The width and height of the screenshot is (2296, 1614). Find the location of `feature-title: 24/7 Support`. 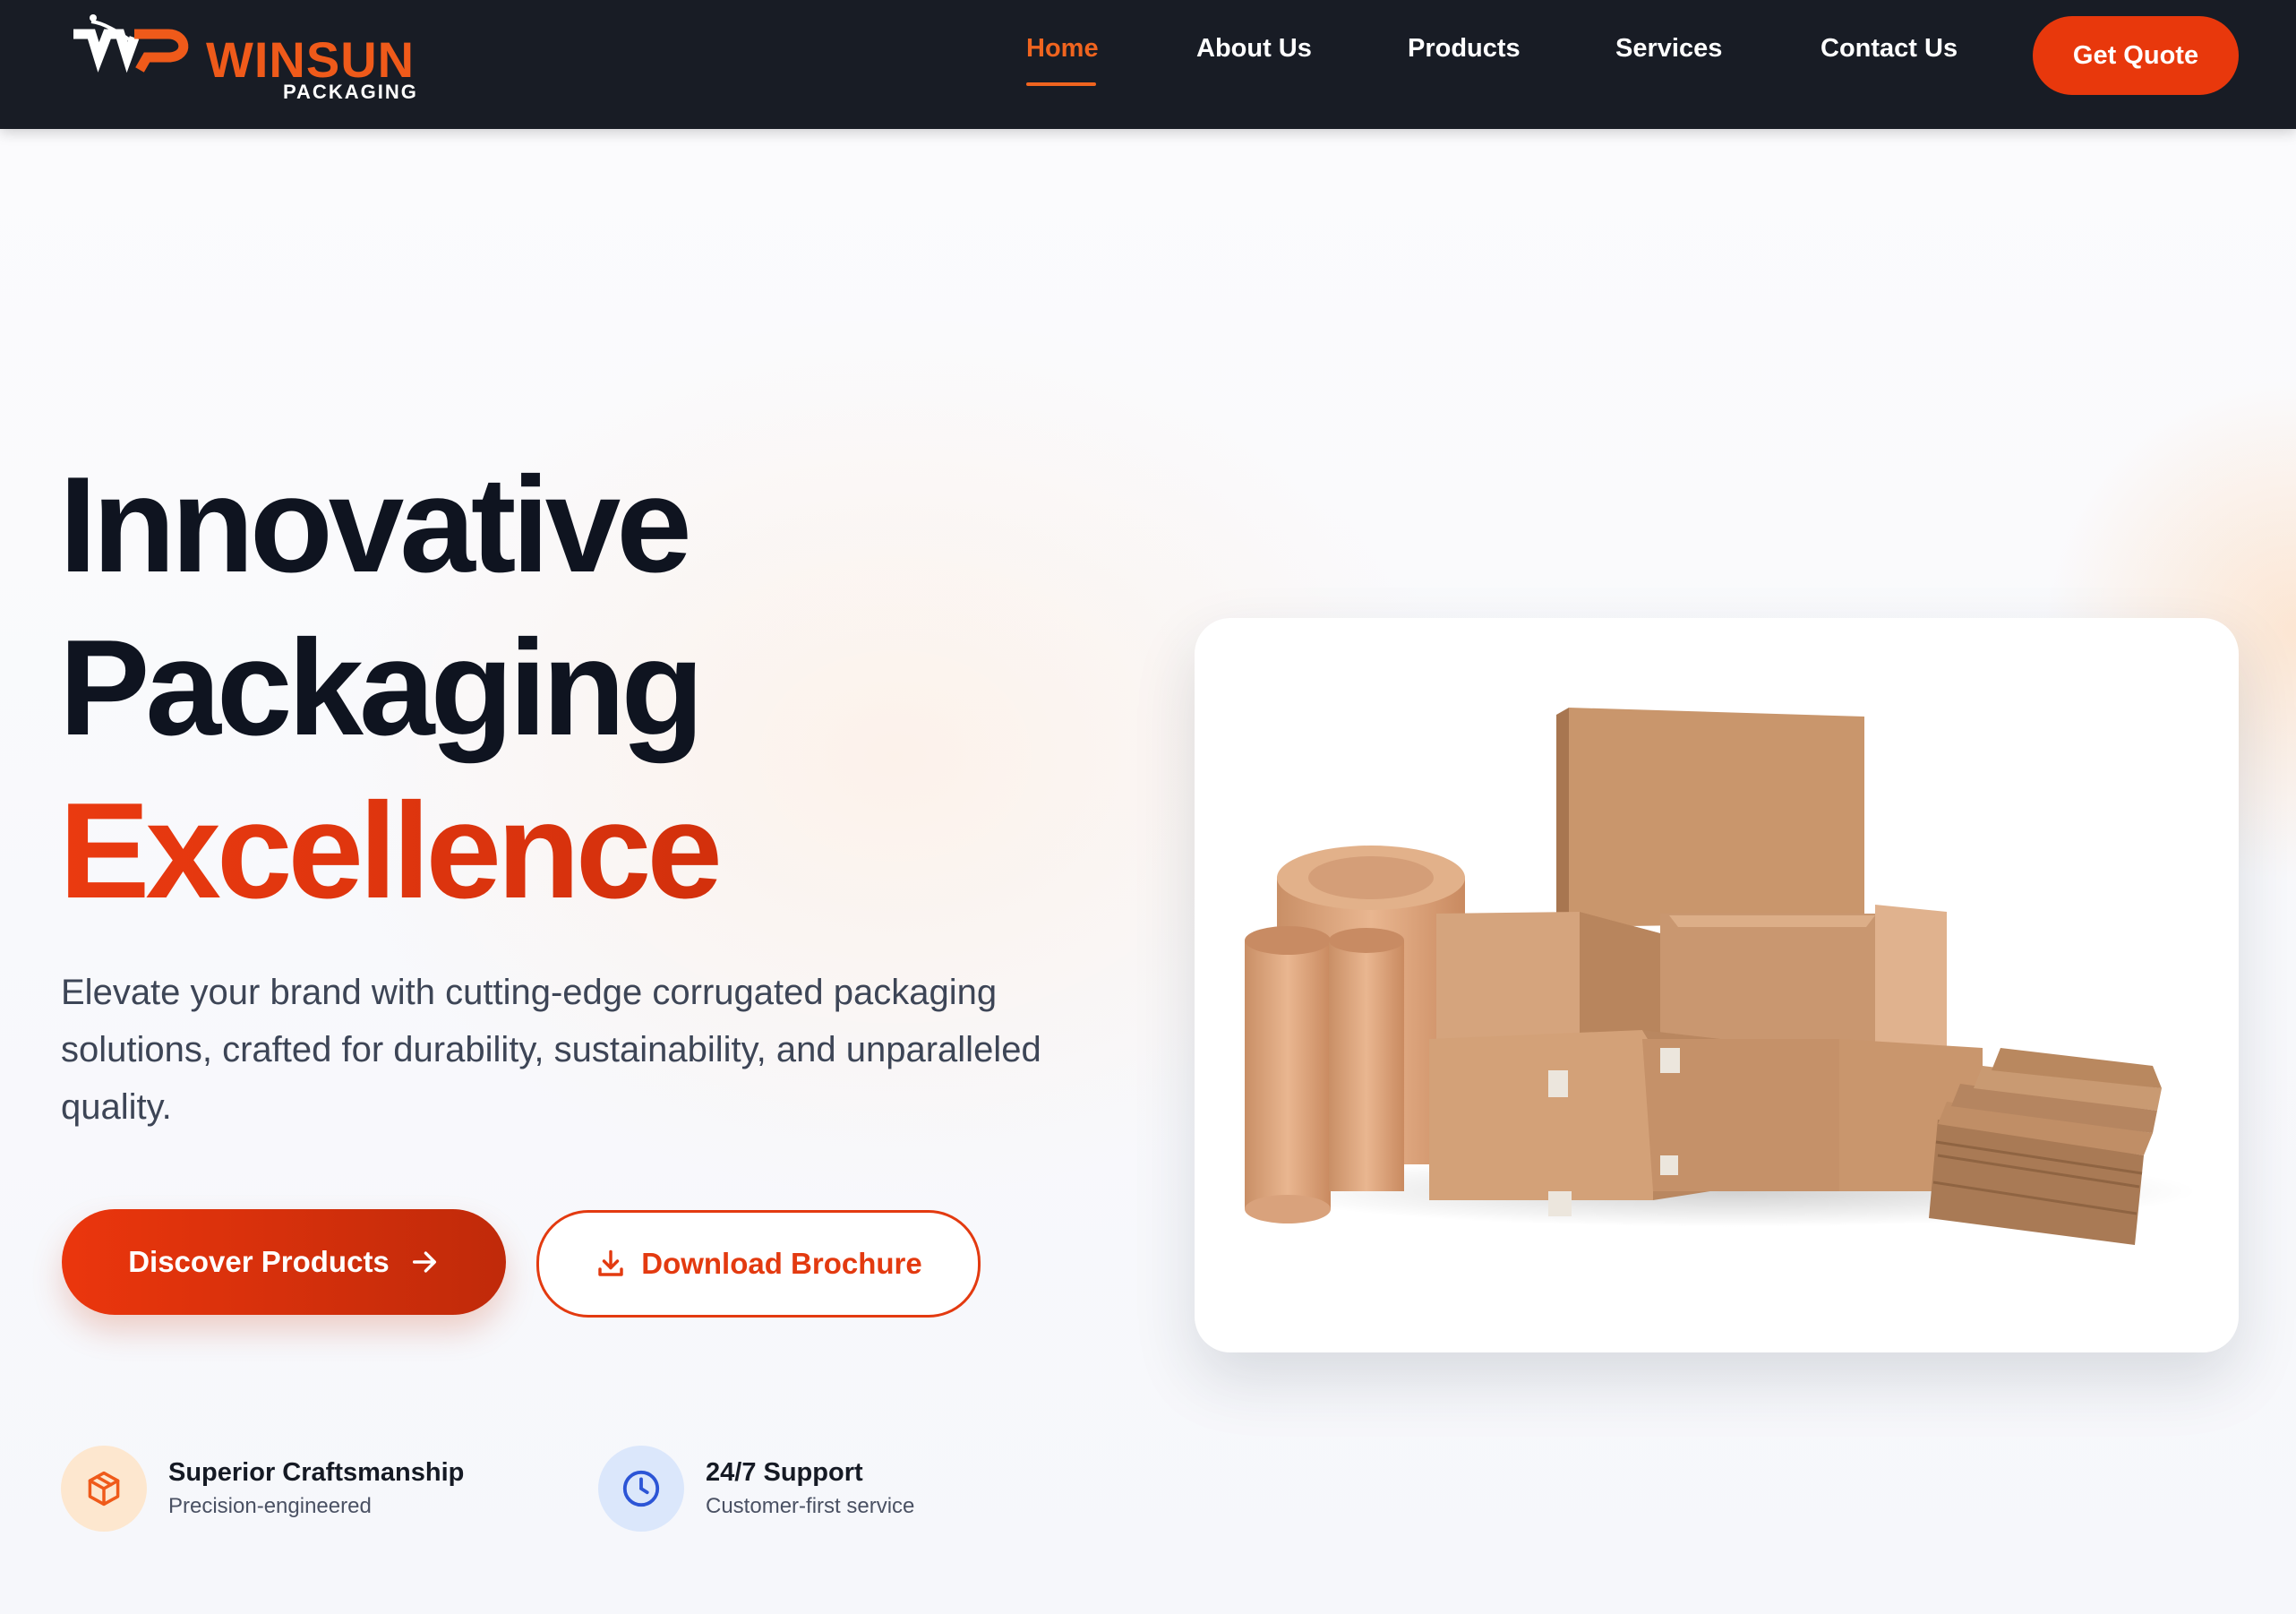

feature-title: 24/7 Support is located at coordinates (784, 1473).